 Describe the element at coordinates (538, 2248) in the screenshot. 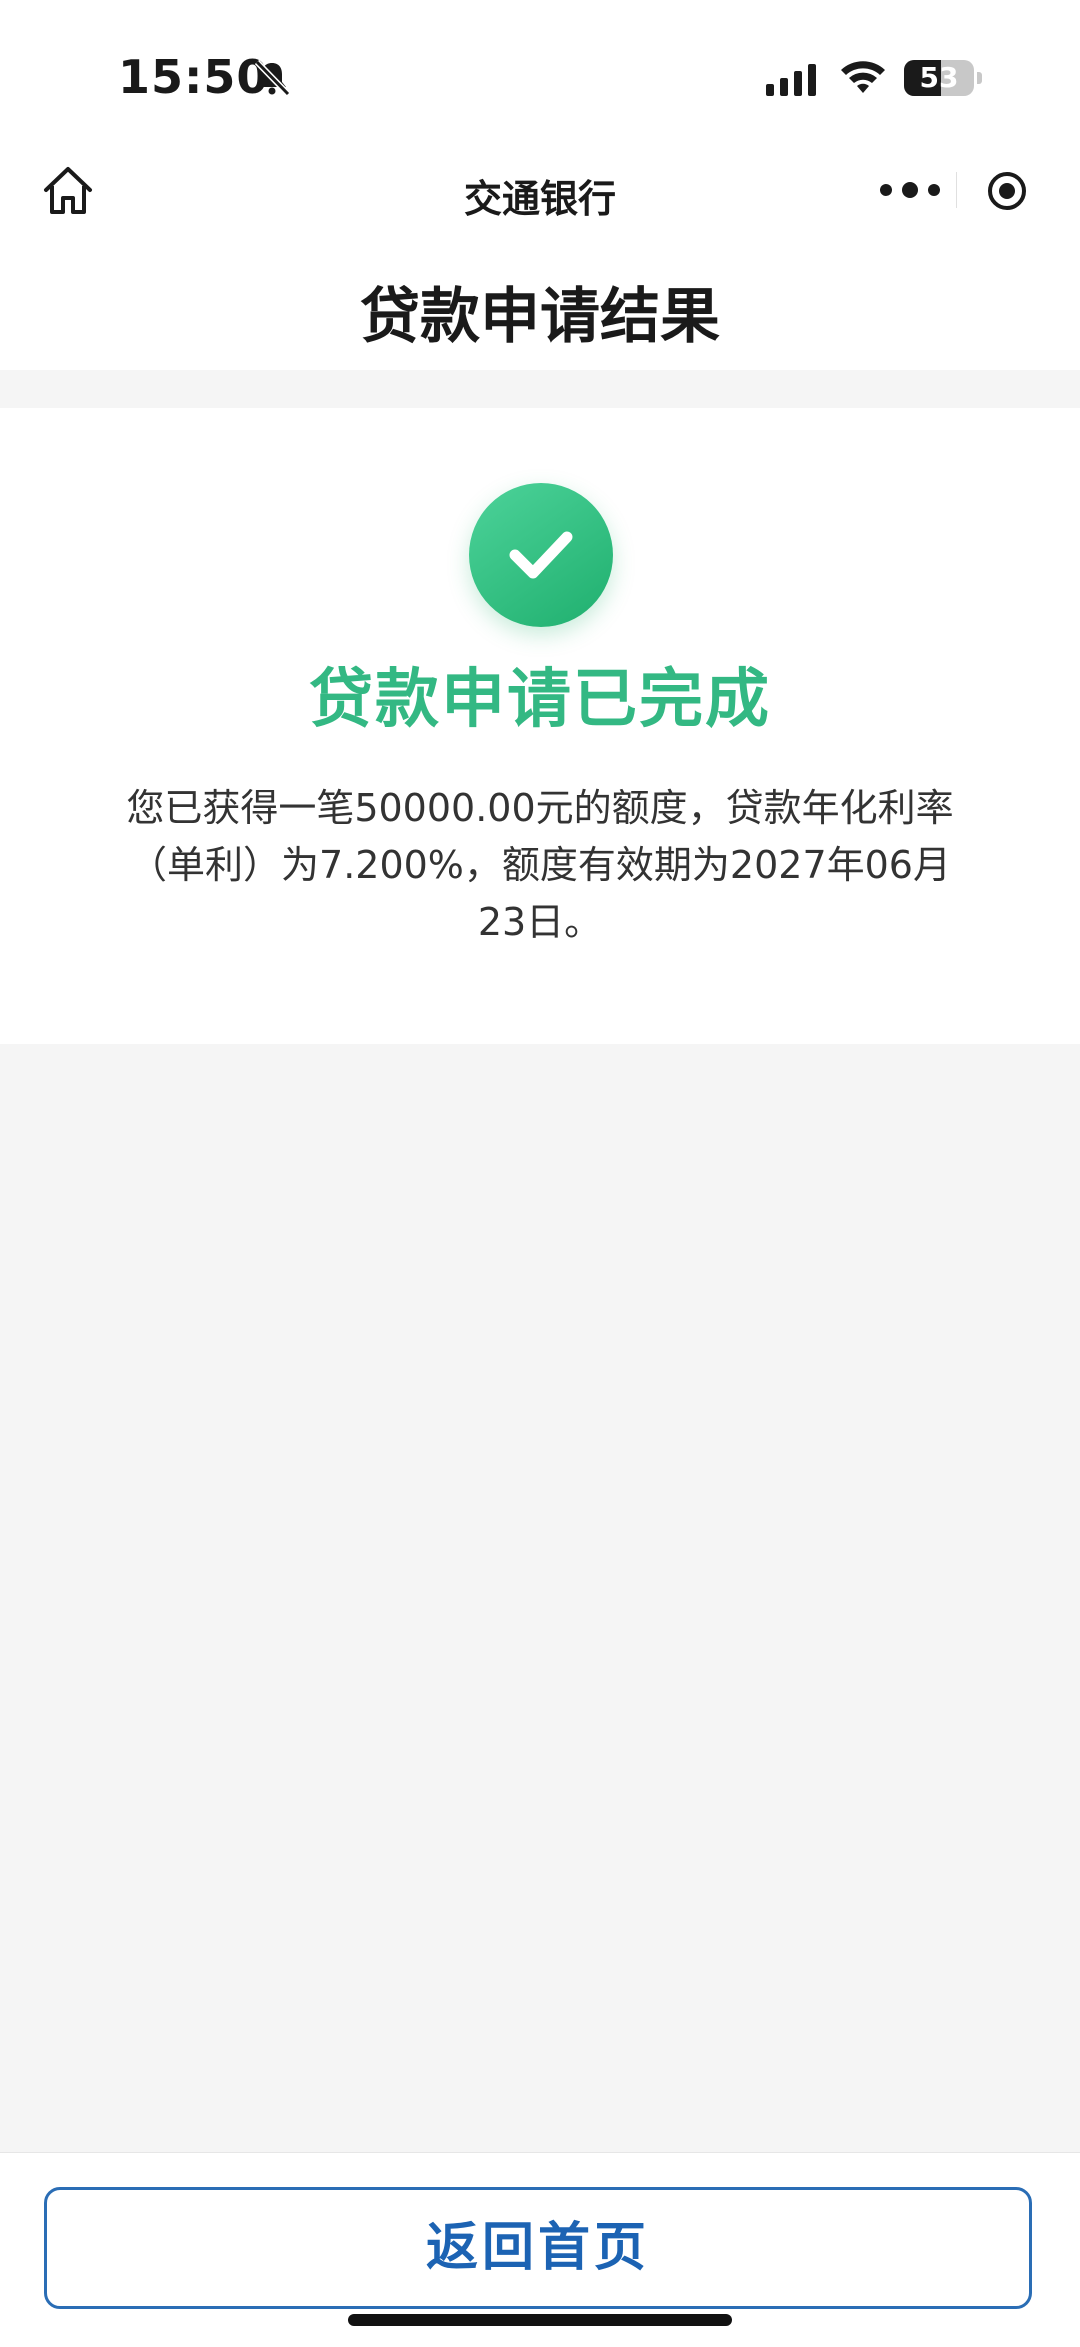

I see `return-home-button: 返回首页` at that location.